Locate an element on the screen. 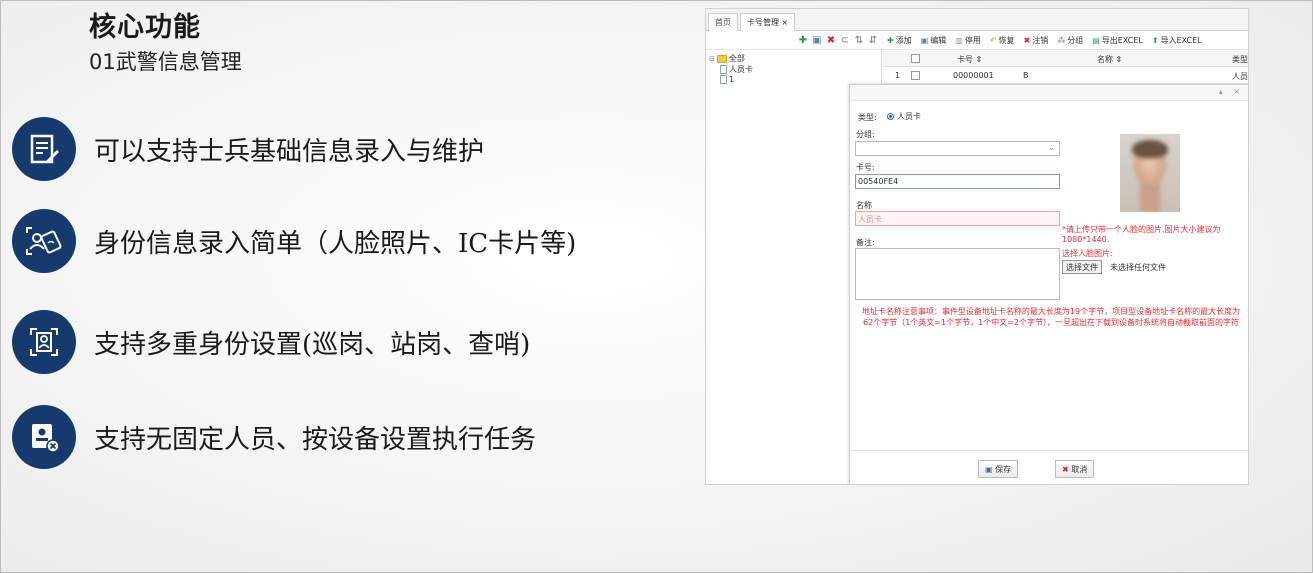 This screenshot has height=573, width=1313. save-button: ▣ 保存 is located at coordinates (998, 469).